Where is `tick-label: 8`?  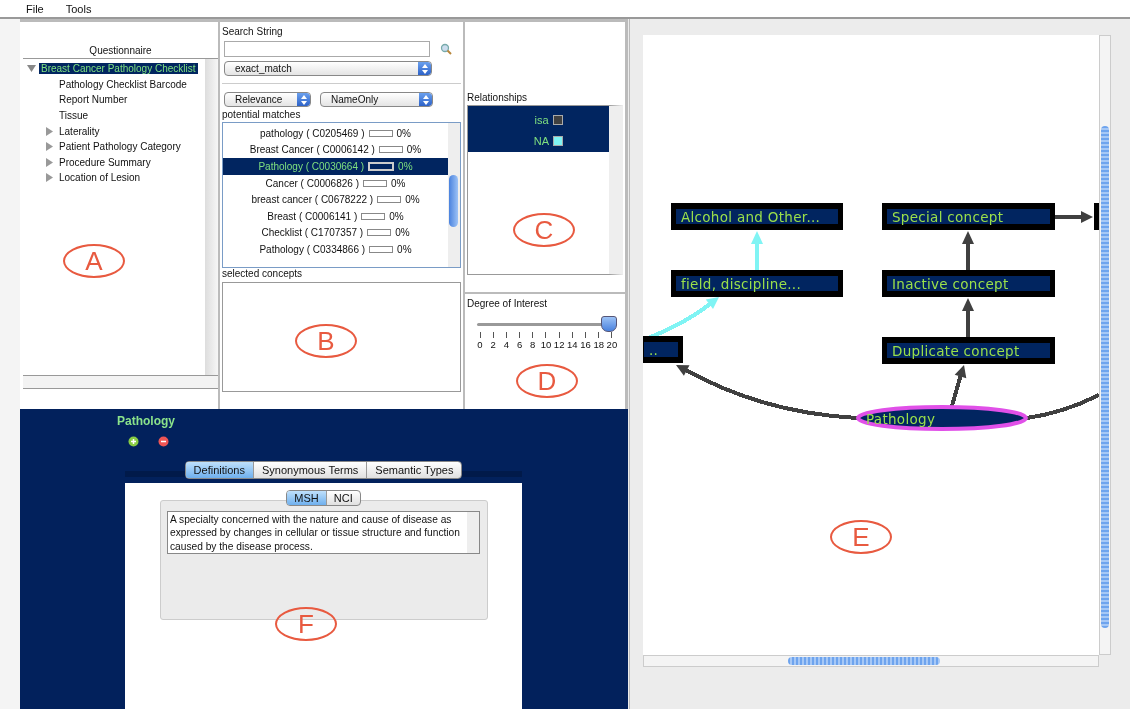
tick-label: 8 is located at coordinates (533, 344).